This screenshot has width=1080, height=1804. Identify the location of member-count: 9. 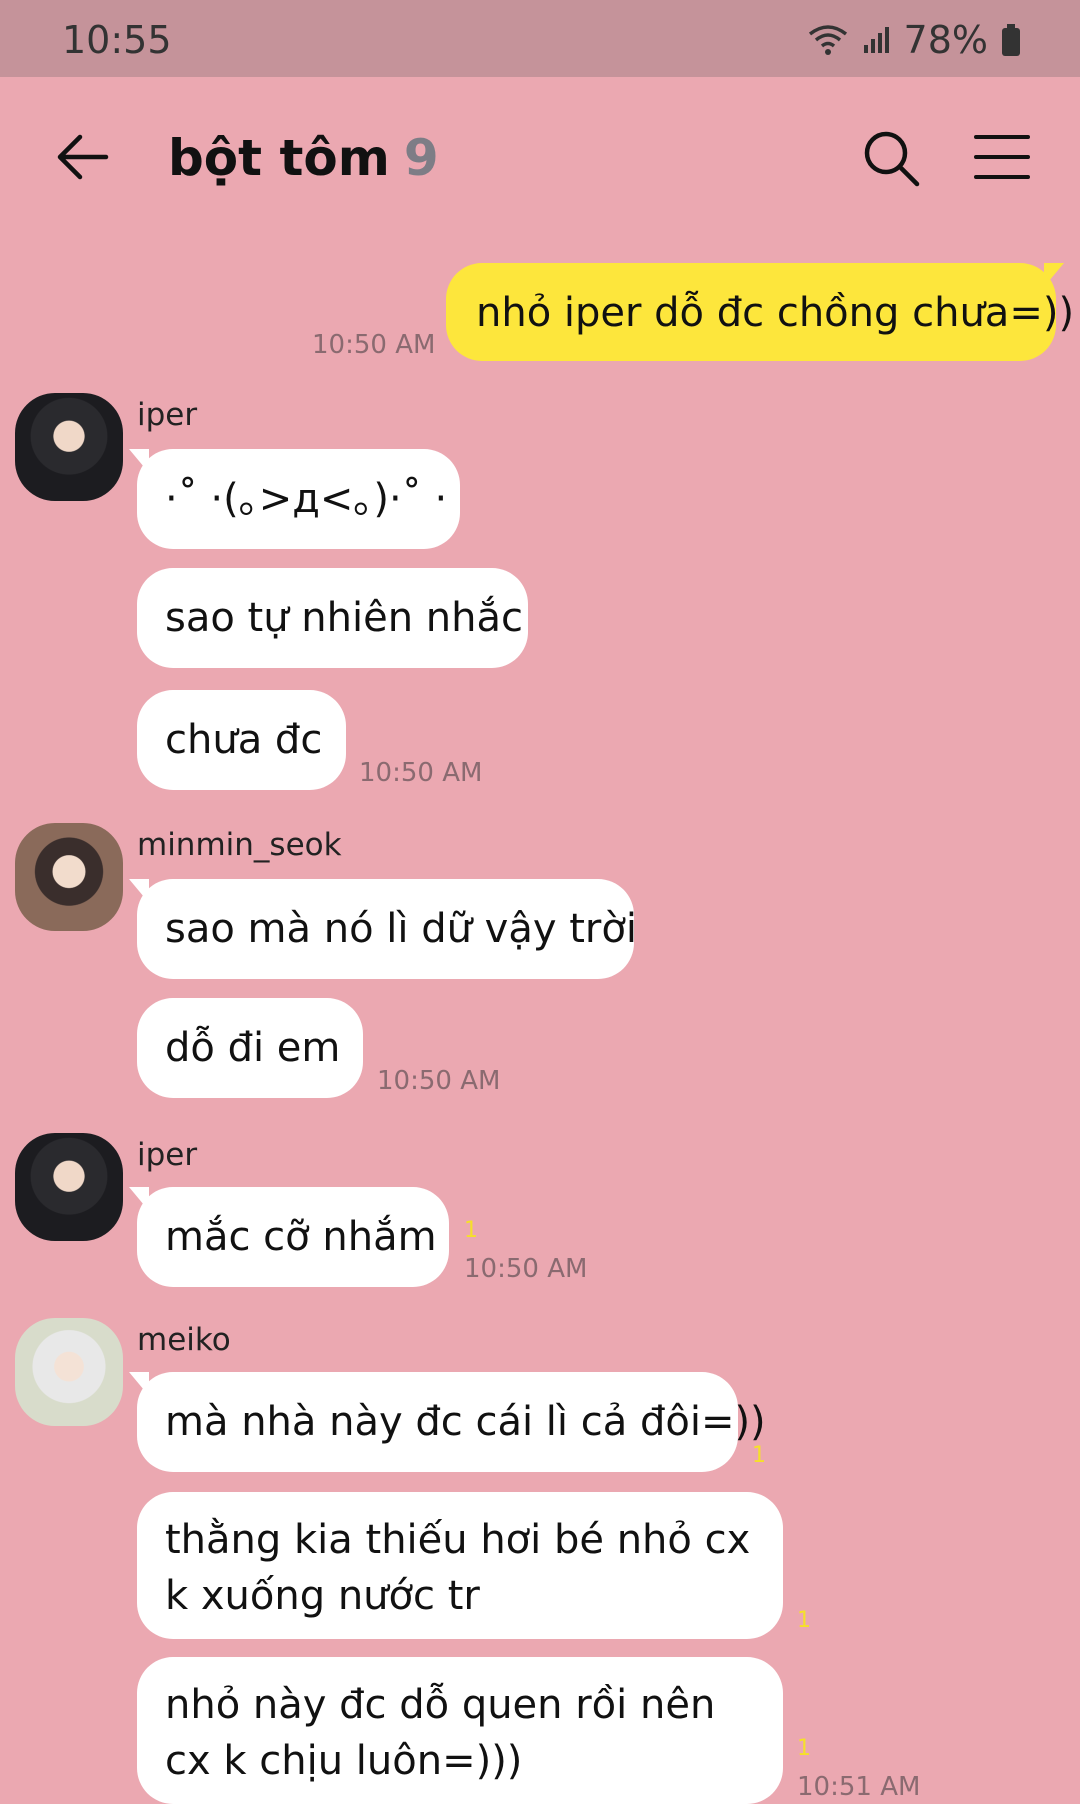
(421, 158).